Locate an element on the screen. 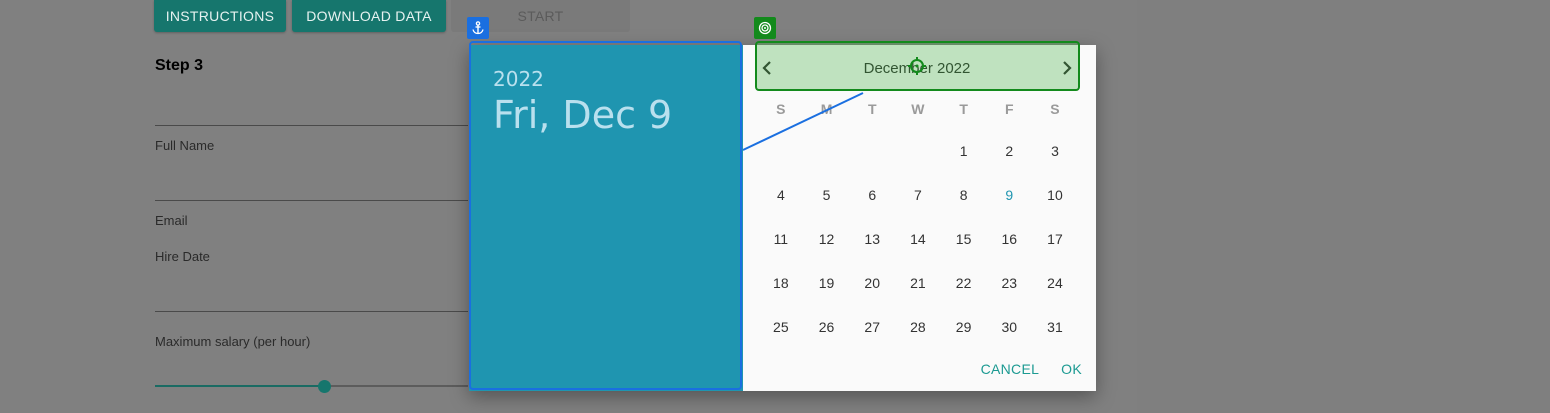  annotation-box-blue is located at coordinates (605, 215).